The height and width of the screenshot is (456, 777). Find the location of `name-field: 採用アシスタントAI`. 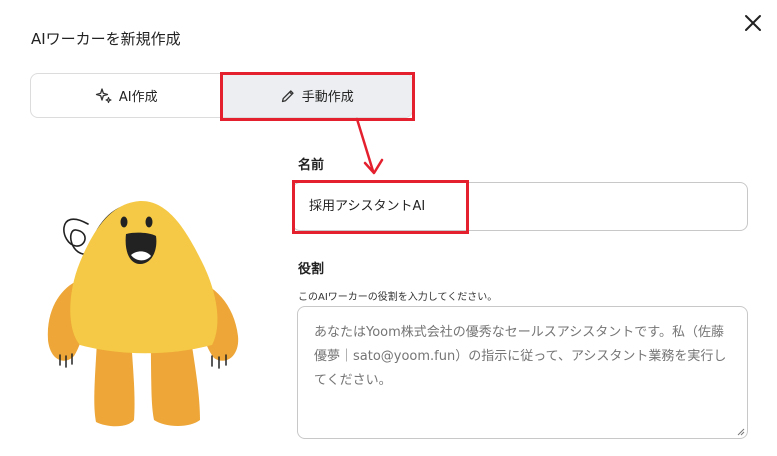

name-field: 採用アシスタントAI is located at coordinates (520, 206).